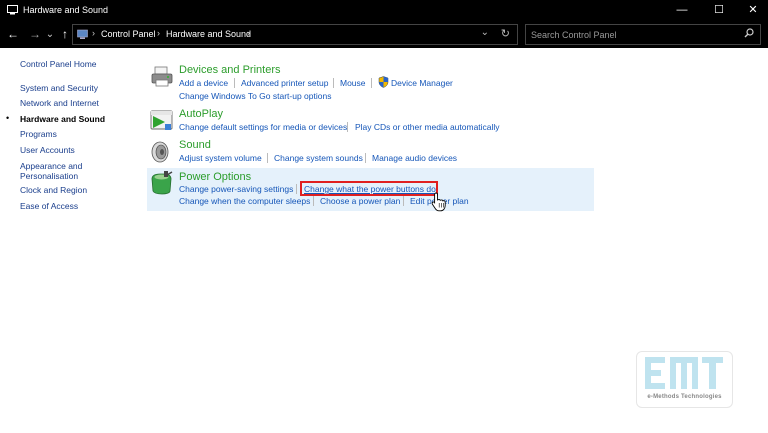 The image size is (768, 433). Describe the element at coordinates (128, 34) in the screenshot. I see `breadcrumb-control-panel: Control Panel` at that location.